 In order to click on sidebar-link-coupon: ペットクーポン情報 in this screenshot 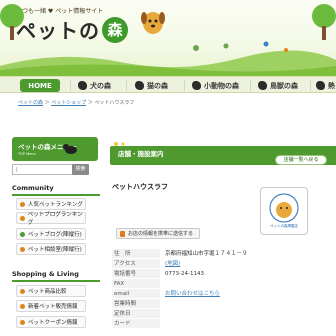, I will do `click(51, 322)`.